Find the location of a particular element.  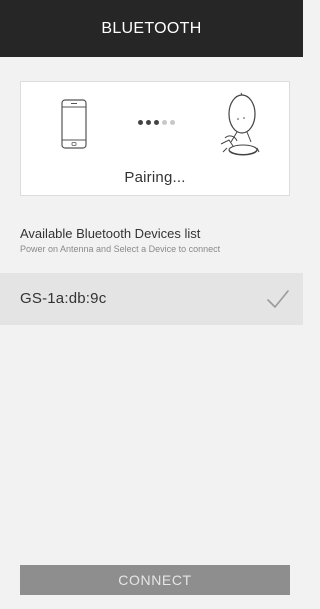

device-name: GS-1a:db:9c is located at coordinates (63, 298).